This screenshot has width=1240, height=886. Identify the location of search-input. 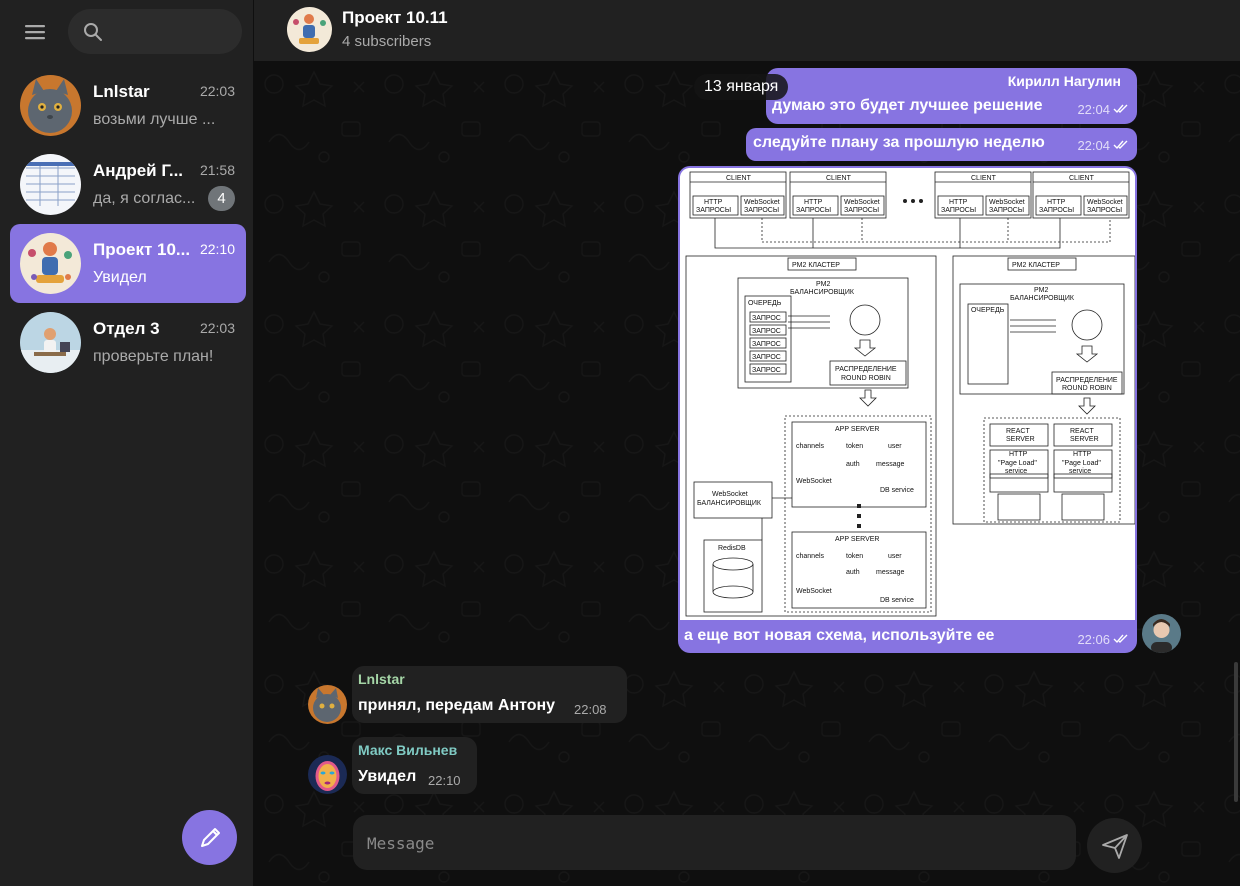
(155, 31).